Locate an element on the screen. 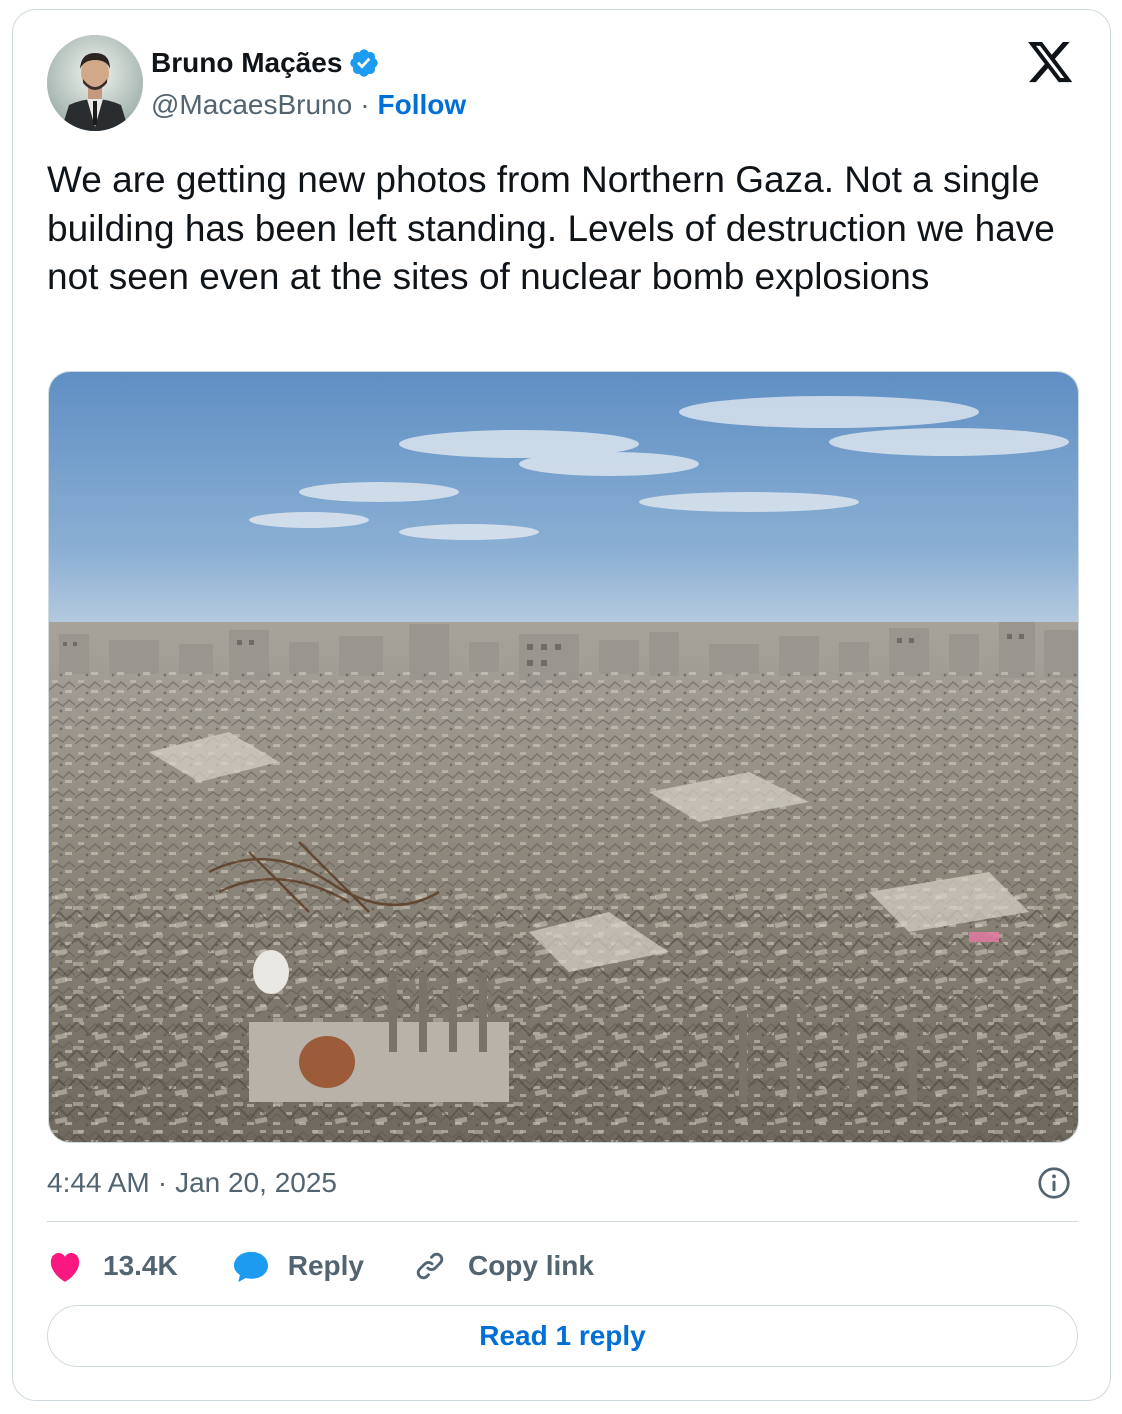 This screenshot has height=1414, width=1122. x-logo-icon is located at coordinates (1051, 63).